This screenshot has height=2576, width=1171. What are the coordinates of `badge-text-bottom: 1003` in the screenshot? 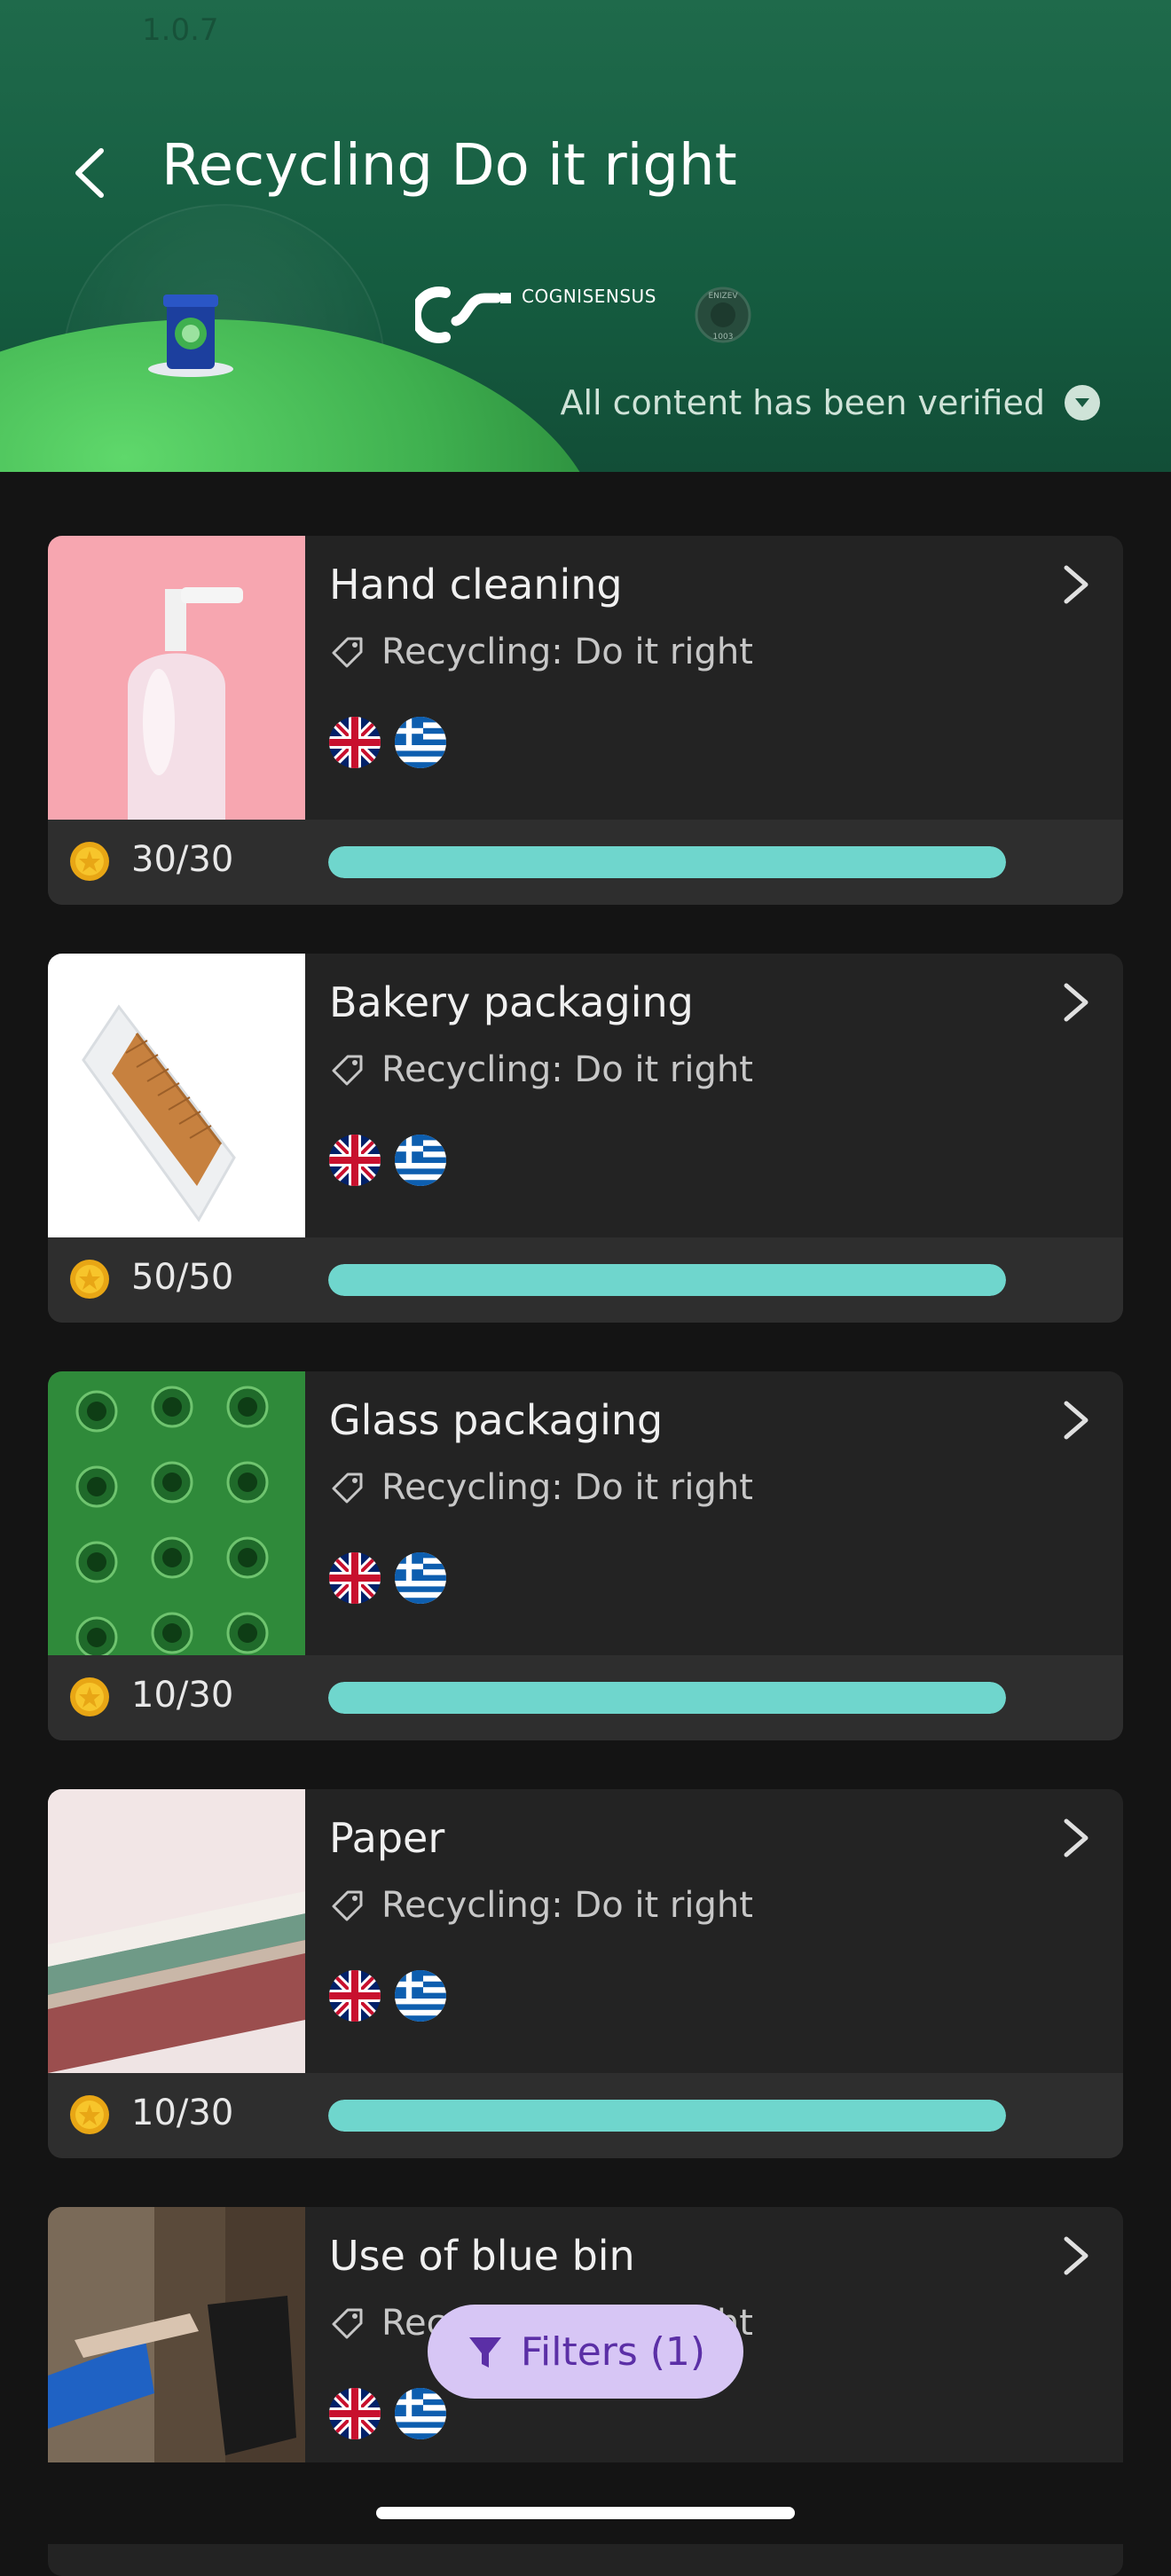 It's located at (723, 337).